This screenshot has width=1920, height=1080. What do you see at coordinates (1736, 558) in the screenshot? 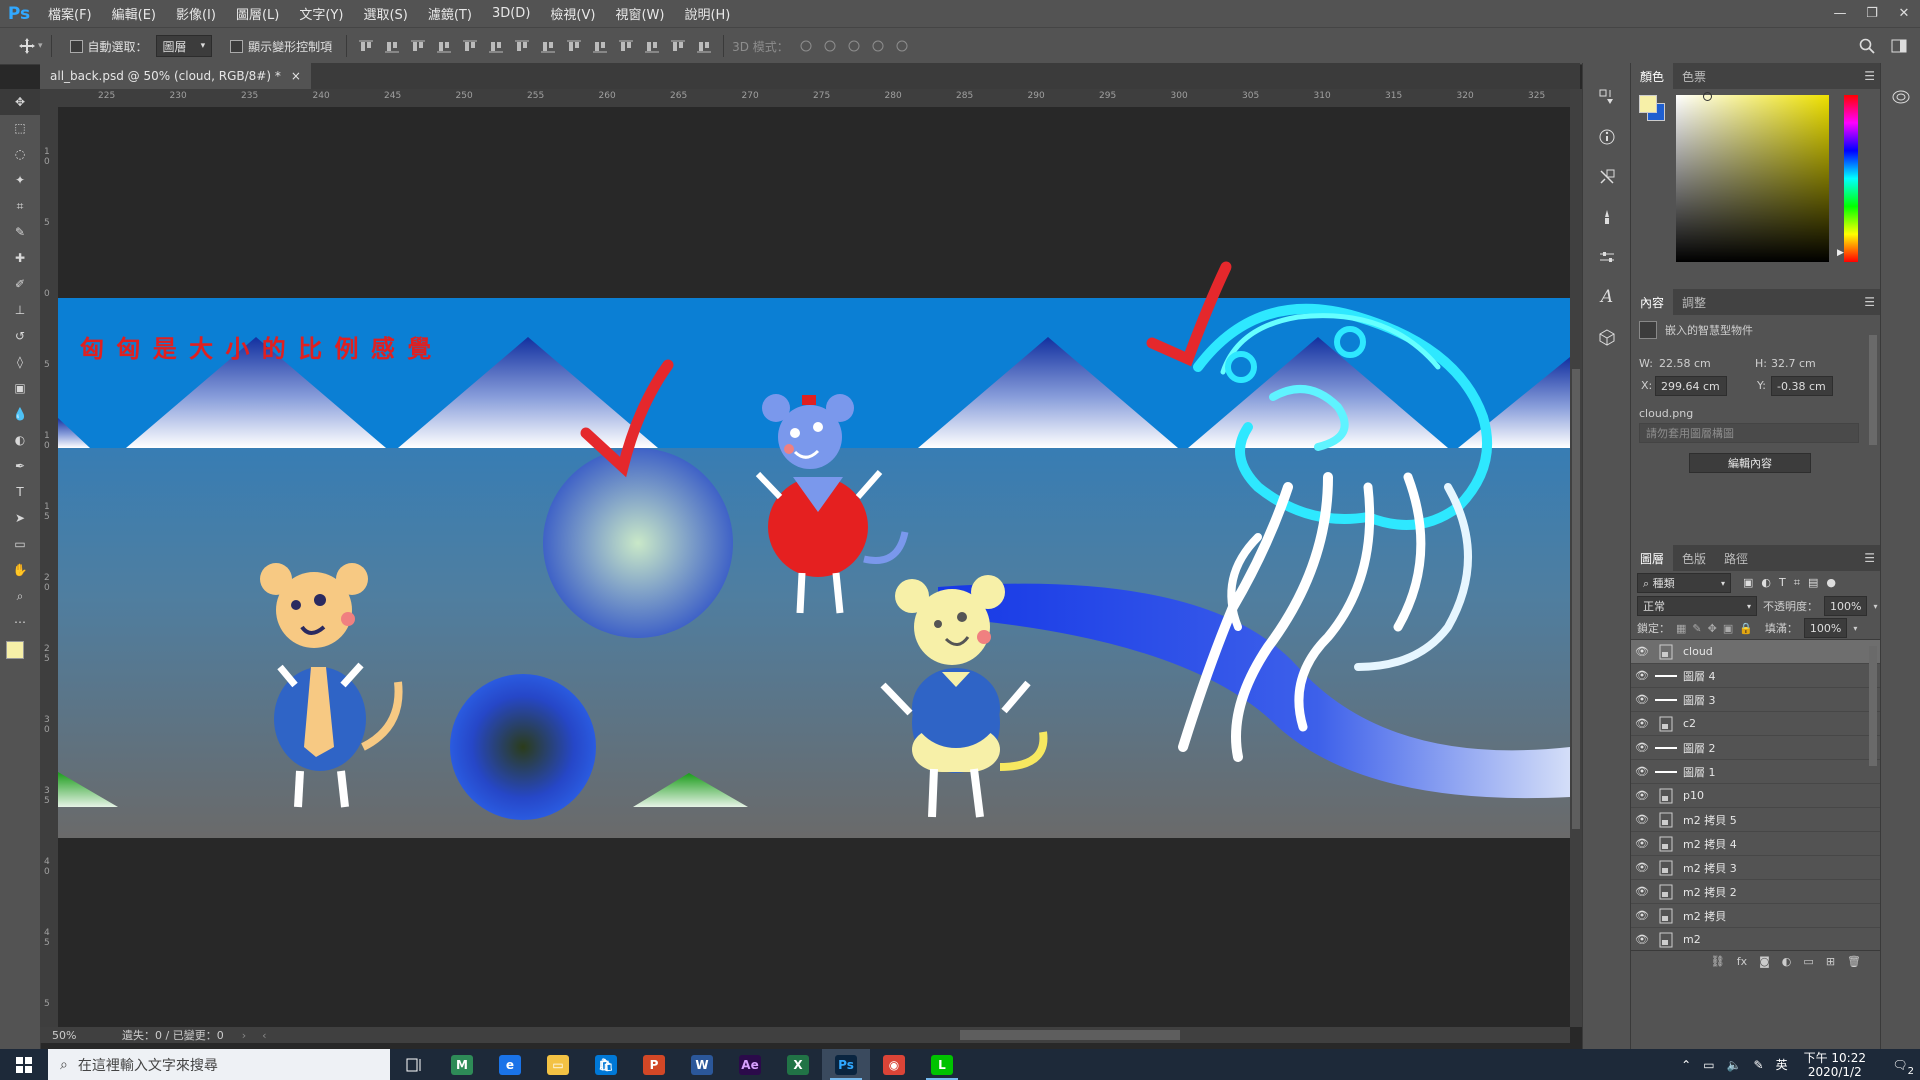
I see `tab-paths: 路徑` at bounding box center [1736, 558].